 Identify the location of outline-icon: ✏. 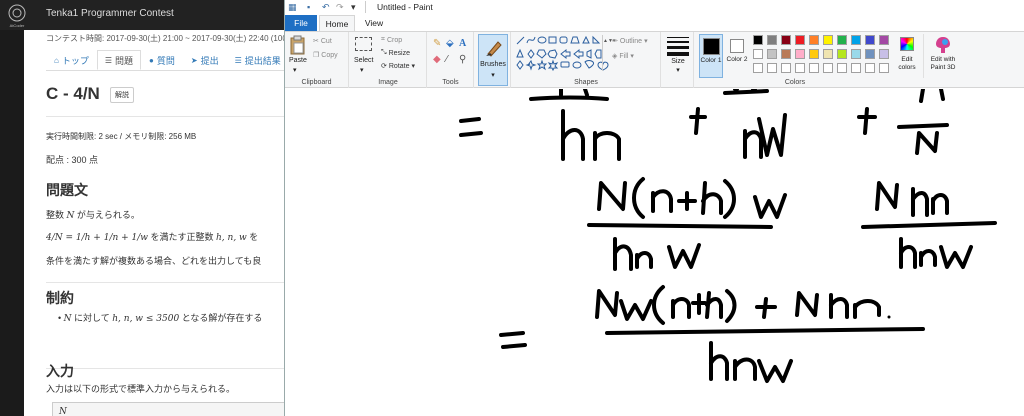
(615, 41).